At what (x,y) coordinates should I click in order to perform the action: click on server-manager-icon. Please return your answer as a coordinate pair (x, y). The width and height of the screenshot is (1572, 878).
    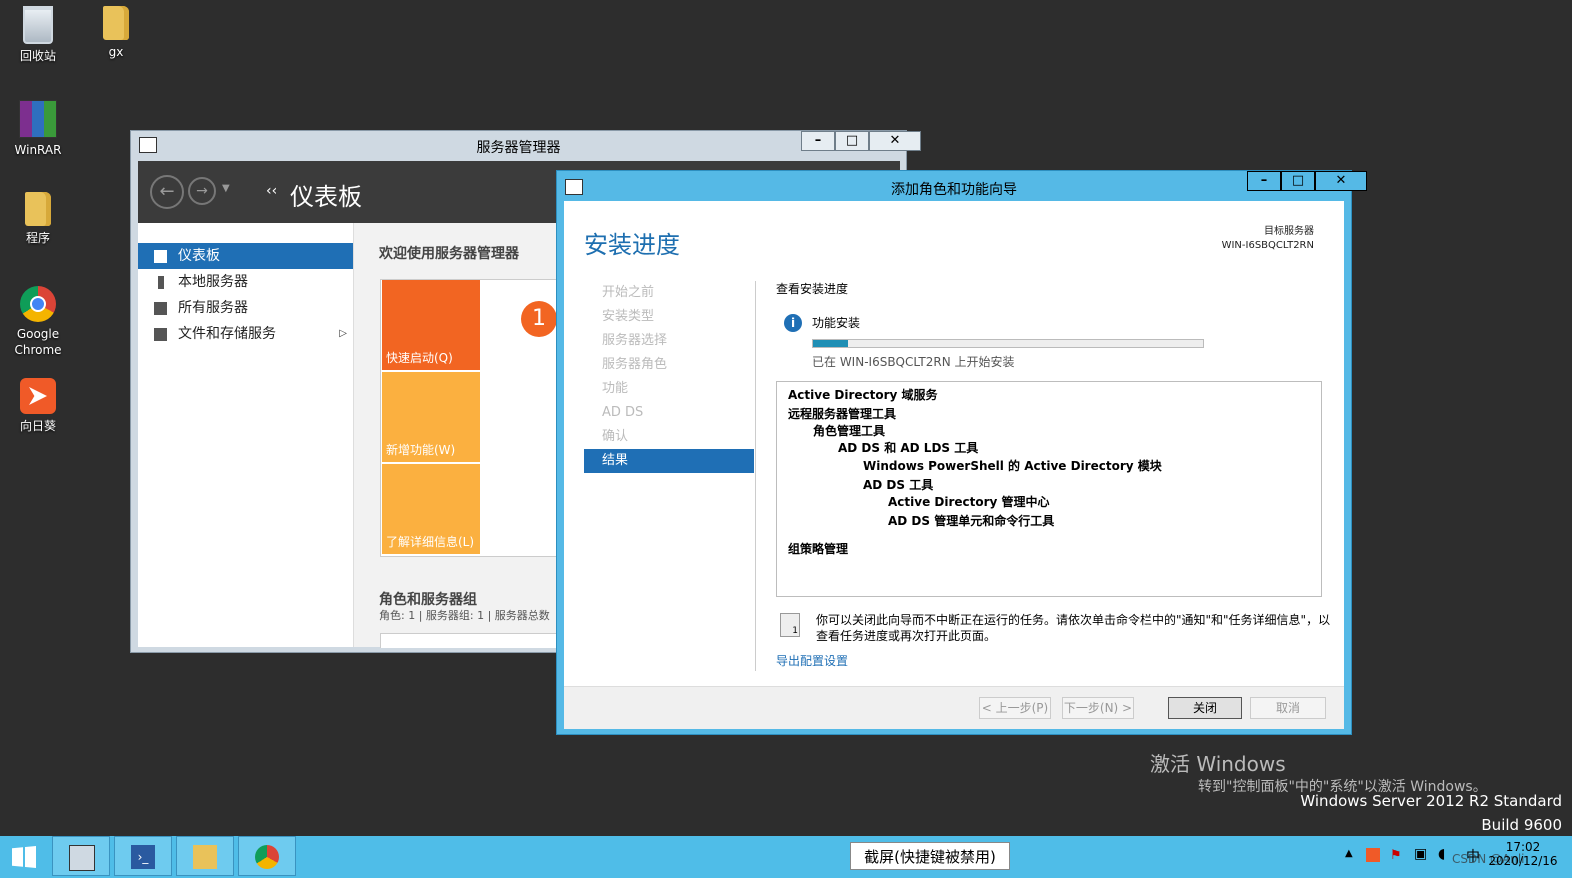
    Looking at the image, I should click on (82, 858).